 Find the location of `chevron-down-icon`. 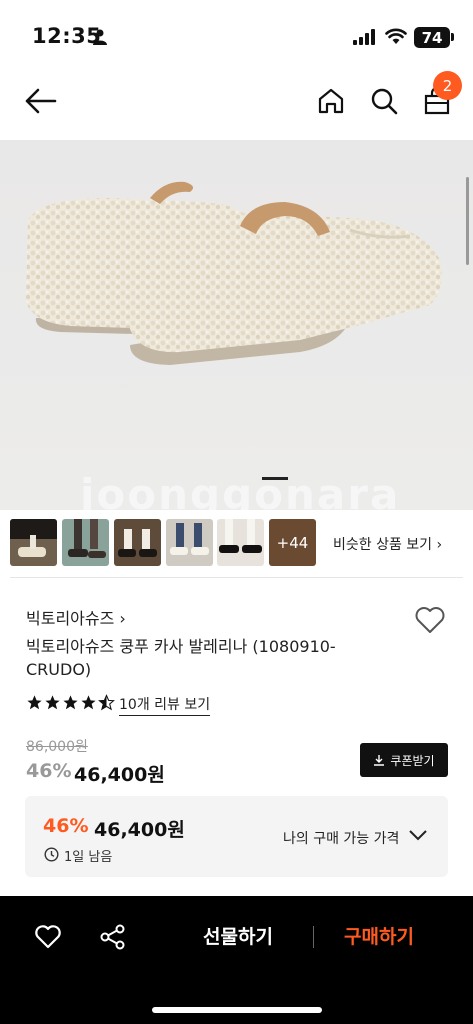

chevron-down-icon is located at coordinates (418, 835).